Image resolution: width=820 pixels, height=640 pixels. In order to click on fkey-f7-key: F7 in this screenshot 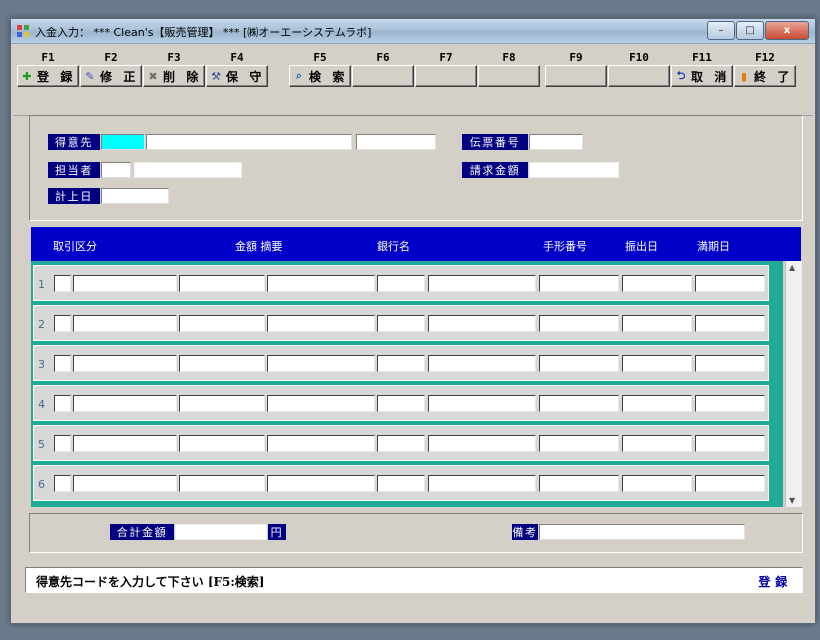, I will do `click(446, 57)`.